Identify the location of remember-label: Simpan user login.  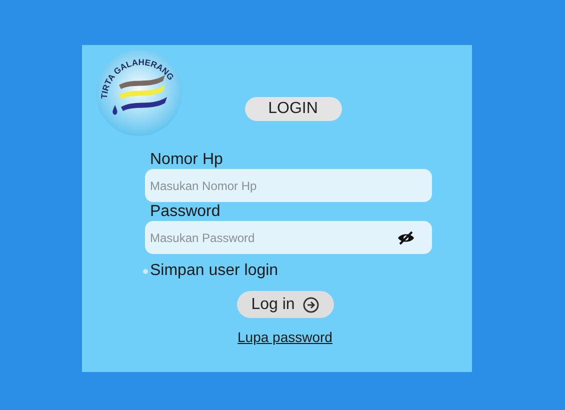
(214, 271).